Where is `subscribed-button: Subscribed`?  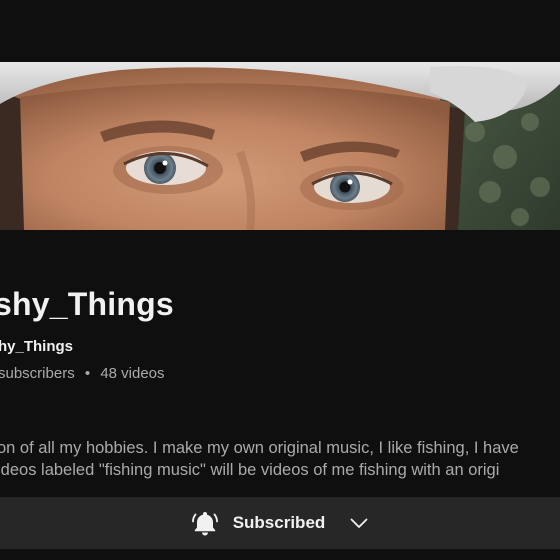 subscribed-button: Subscribed is located at coordinates (280, 523).